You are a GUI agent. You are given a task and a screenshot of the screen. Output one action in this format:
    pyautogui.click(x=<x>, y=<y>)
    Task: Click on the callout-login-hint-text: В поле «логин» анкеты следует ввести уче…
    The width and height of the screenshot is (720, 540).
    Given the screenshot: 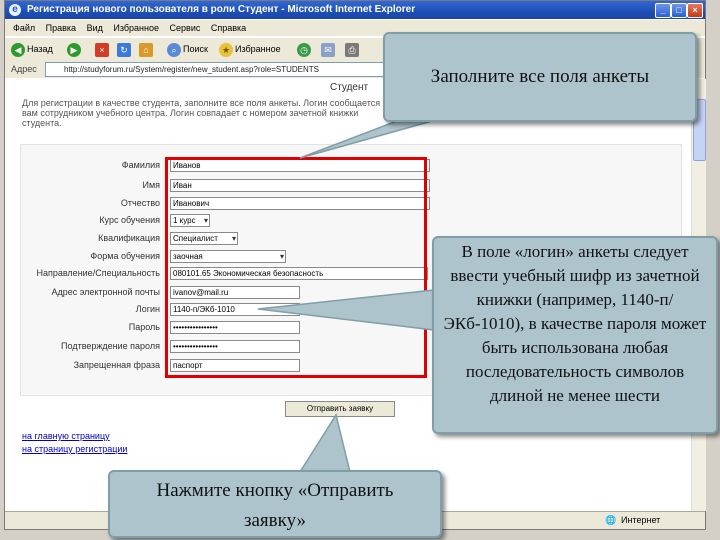 What is the action you would take?
    pyautogui.click(x=575, y=323)
    